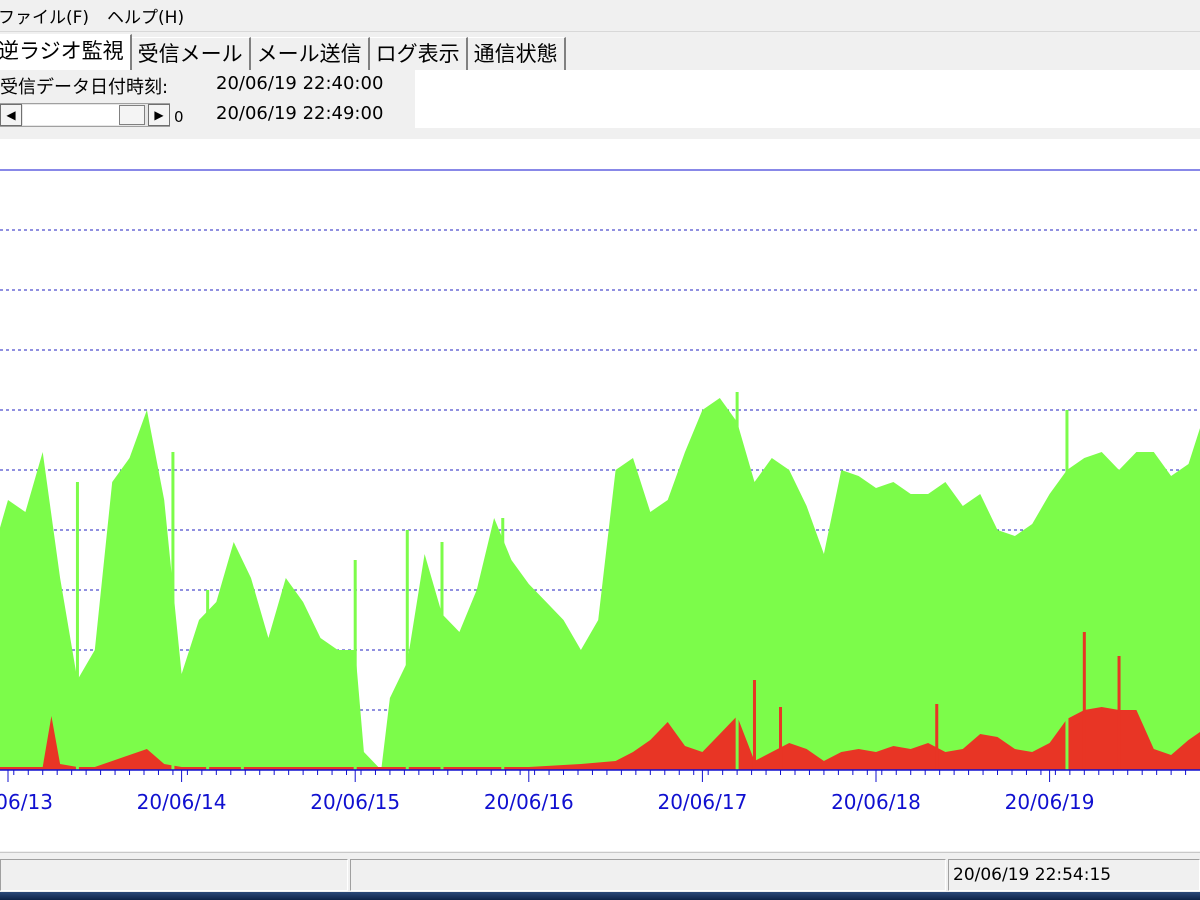 Image resolution: width=1200 pixels, height=900 pixels. What do you see at coordinates (300, 113) in the screenshot?
I see `received-time-end: 20/06/19 22:49:00` at bounding box center [300, 113].